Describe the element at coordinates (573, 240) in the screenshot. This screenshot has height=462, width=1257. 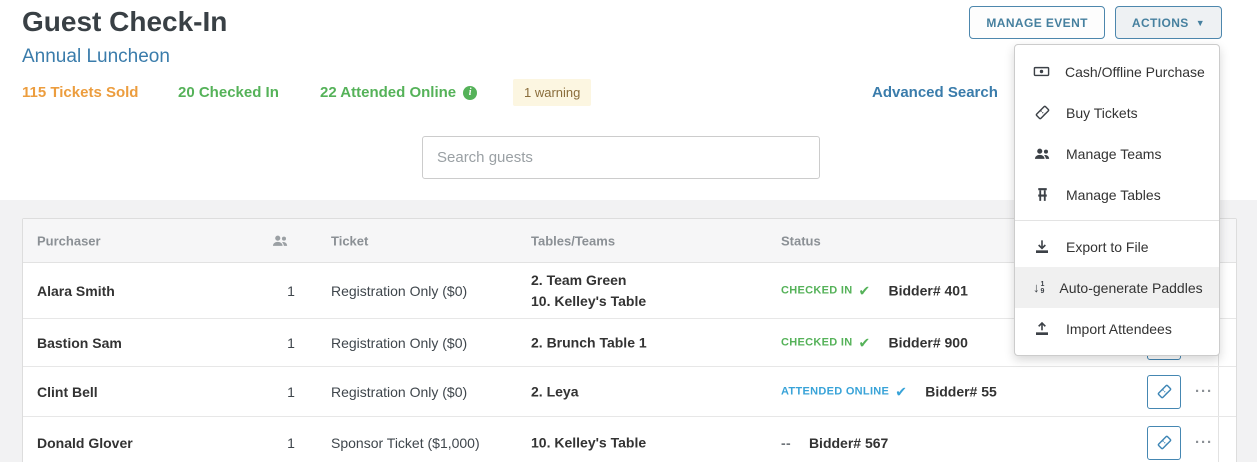
I see `tables-teams-column-header: Tables/Teams` at that location.